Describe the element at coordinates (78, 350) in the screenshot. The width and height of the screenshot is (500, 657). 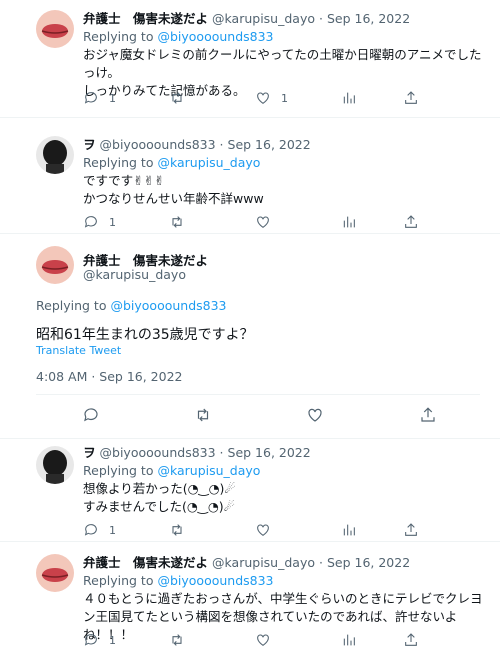
I see `translate-tweet-link: Translate Tweet` at that location.